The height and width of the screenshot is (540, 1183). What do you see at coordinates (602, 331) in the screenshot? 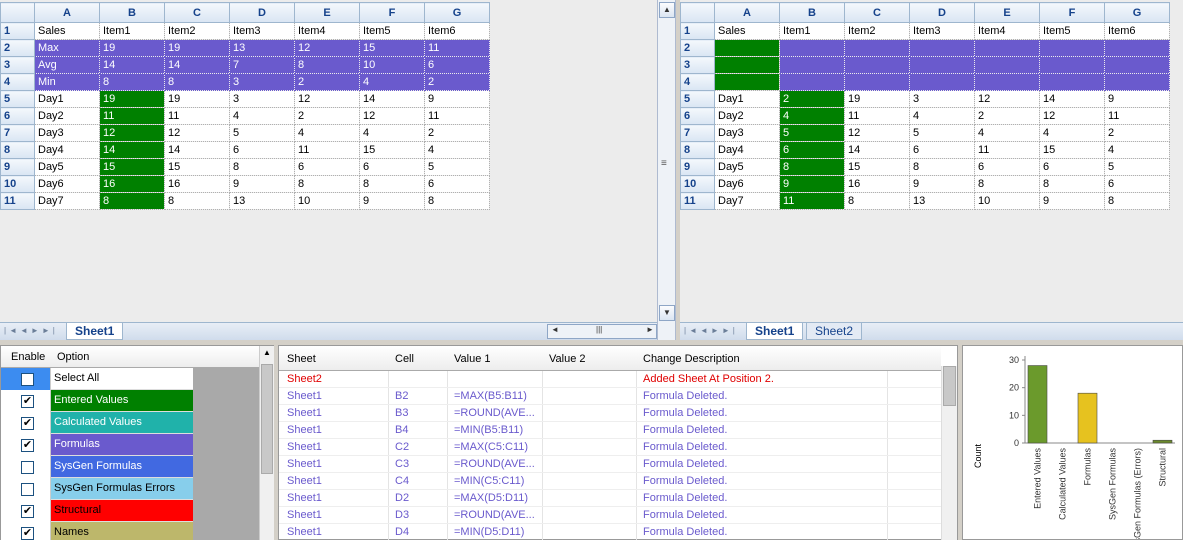
I see `horizontal-scrollbar: ◄ ||| ►` at bounding box center [602, 331].